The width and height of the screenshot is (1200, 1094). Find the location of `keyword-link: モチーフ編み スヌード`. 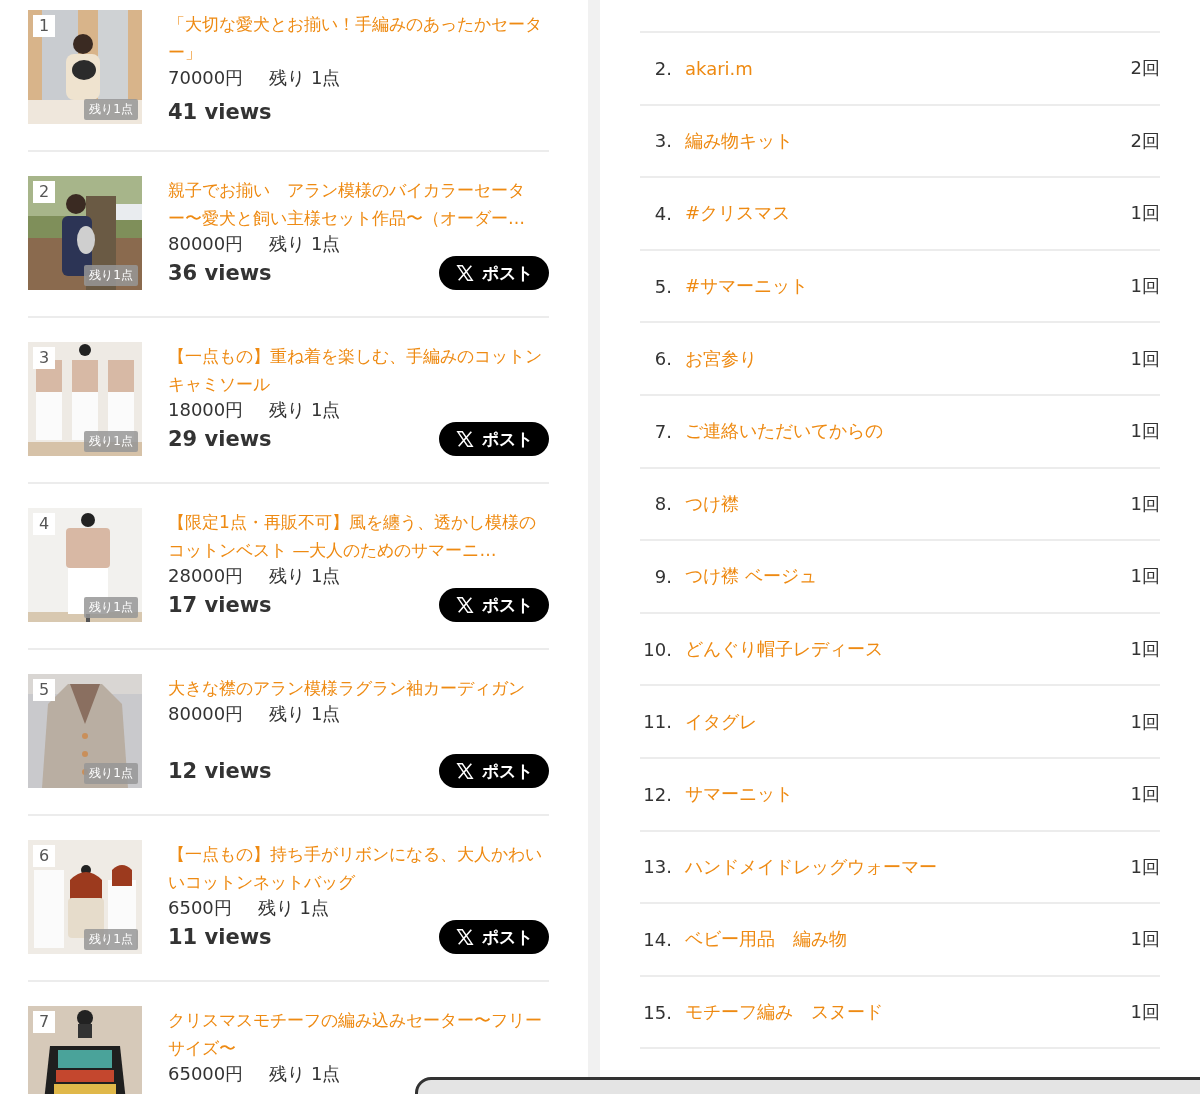

keyword-link: モチーフ編み スヌード is located at coordinates (908, 1012).